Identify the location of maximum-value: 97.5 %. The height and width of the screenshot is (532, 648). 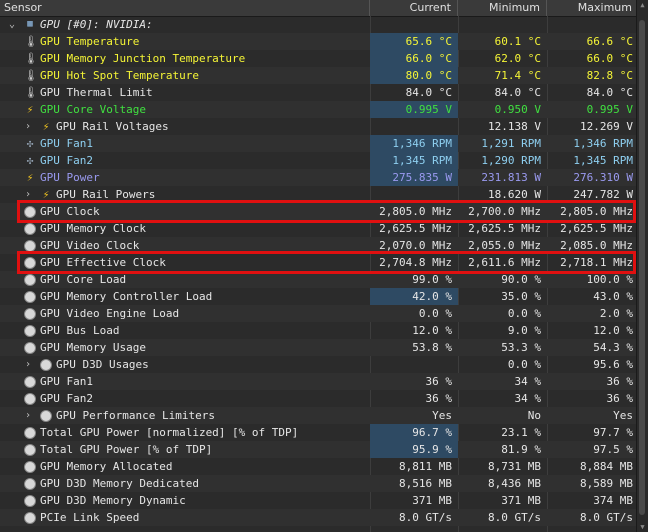
(613, 449).